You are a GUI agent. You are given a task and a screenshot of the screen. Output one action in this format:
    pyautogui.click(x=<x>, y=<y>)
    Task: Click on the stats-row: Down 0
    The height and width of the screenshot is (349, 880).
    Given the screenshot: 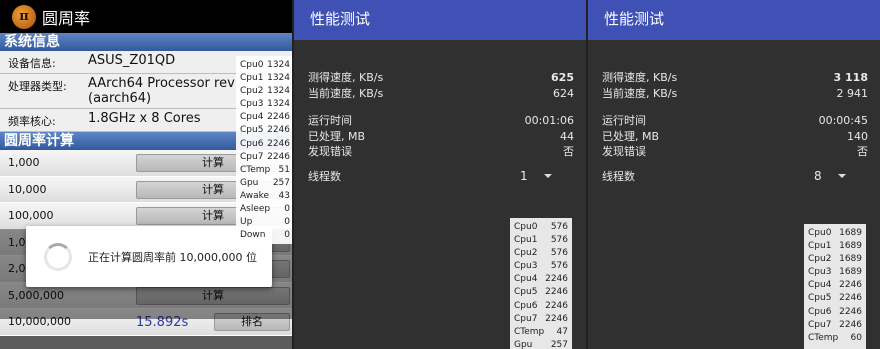 What is the action you would take?
    pyautogui.click(x=265, y=235)
    